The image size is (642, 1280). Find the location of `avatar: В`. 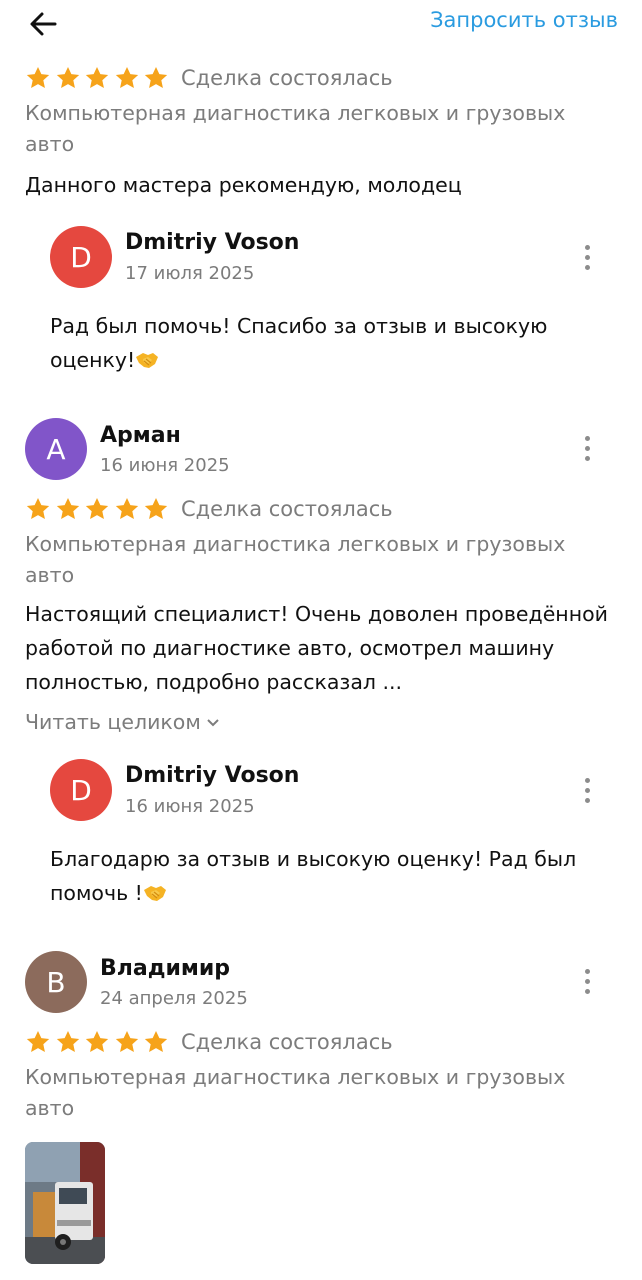

avatar: В is located at coordinates (56, 982).